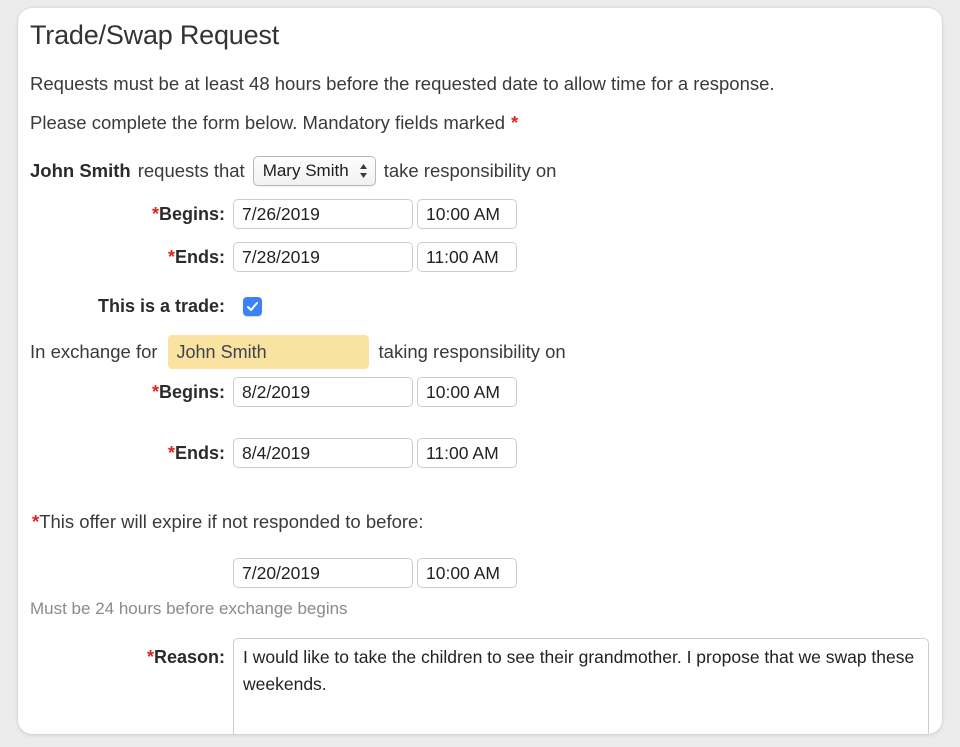 This screenshot has width=960, height=747. Describe the element at coordinates (199, 256) in the screenshot. I see `request-ends-label-text: Ends:` at that location.